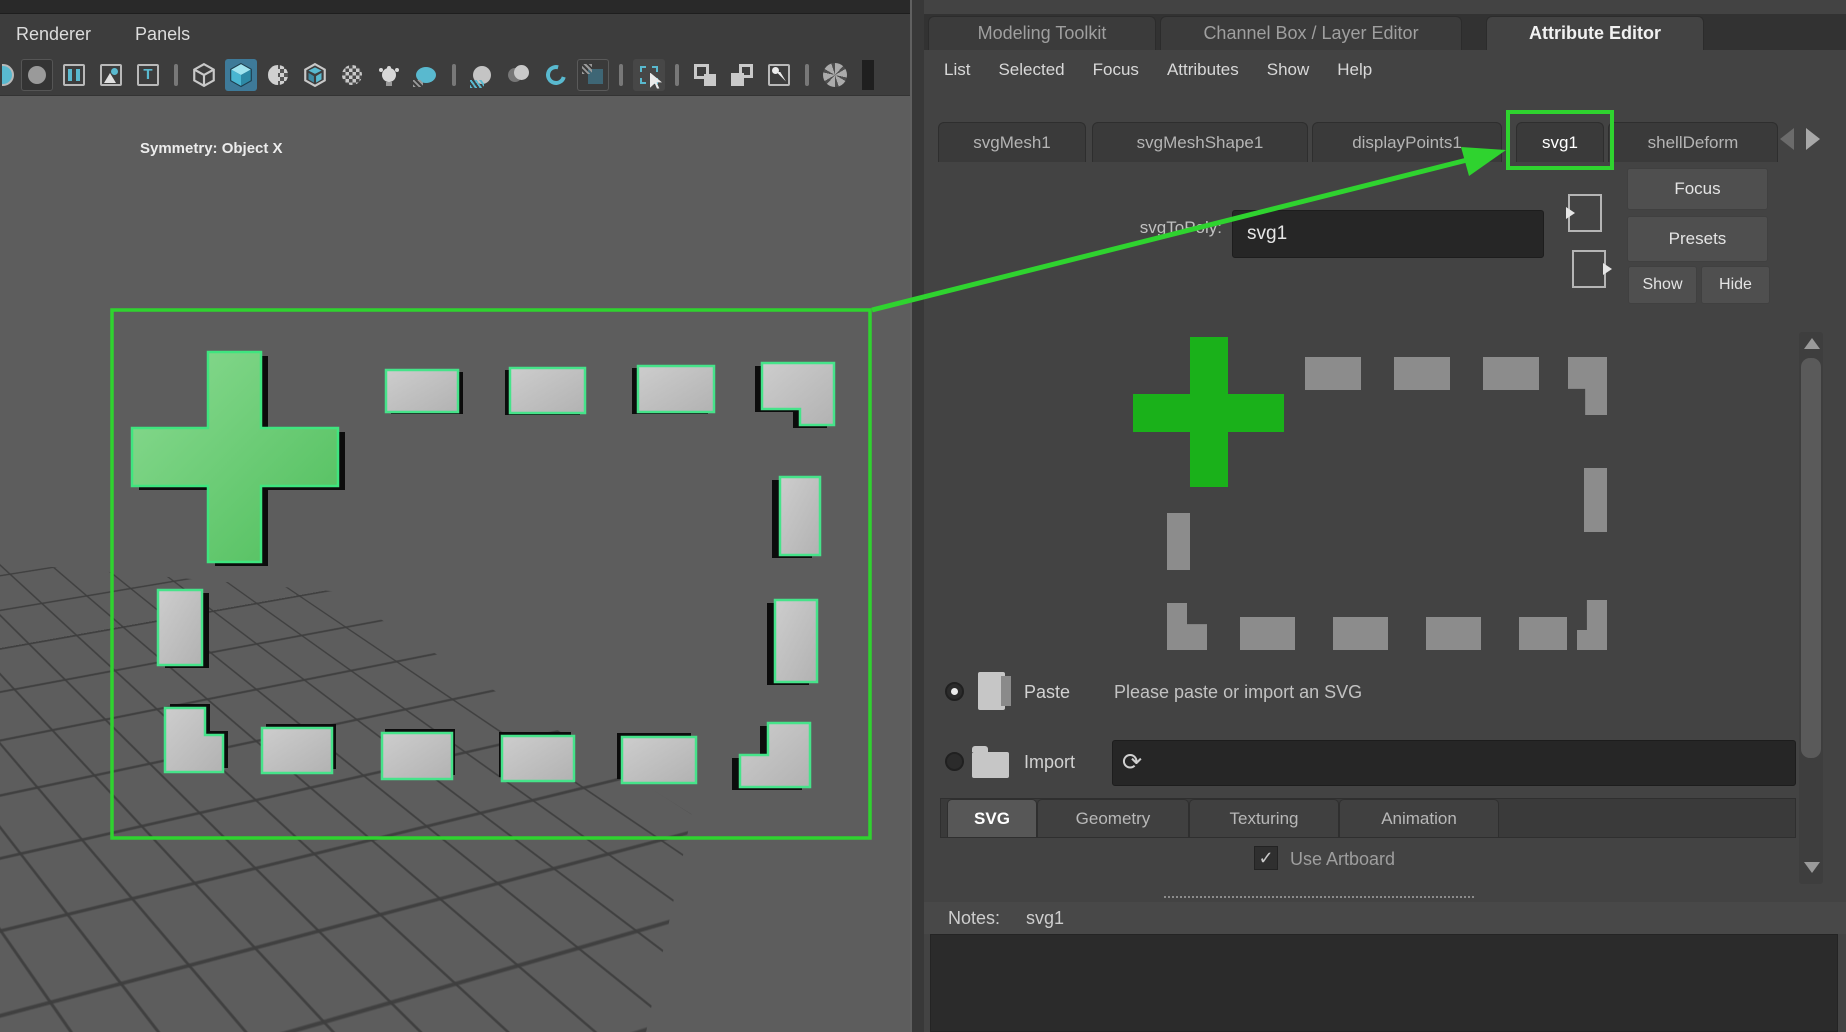 The width and height of the screenshot is (1846, 1032). I want to click on menu-help: Help, so click(1354, 70).